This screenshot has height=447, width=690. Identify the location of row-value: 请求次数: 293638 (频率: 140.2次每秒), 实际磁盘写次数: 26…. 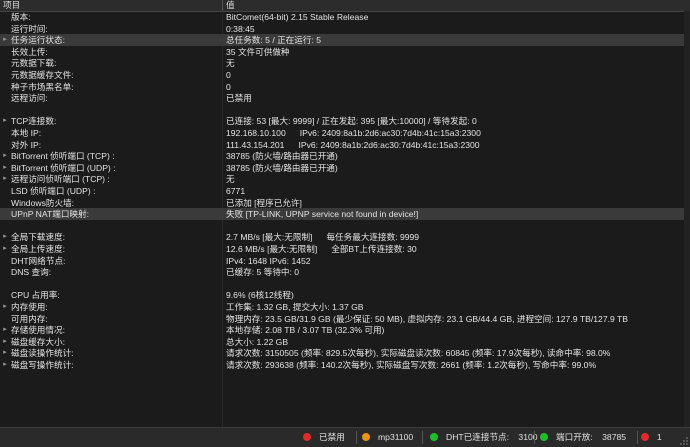
(411, 365).